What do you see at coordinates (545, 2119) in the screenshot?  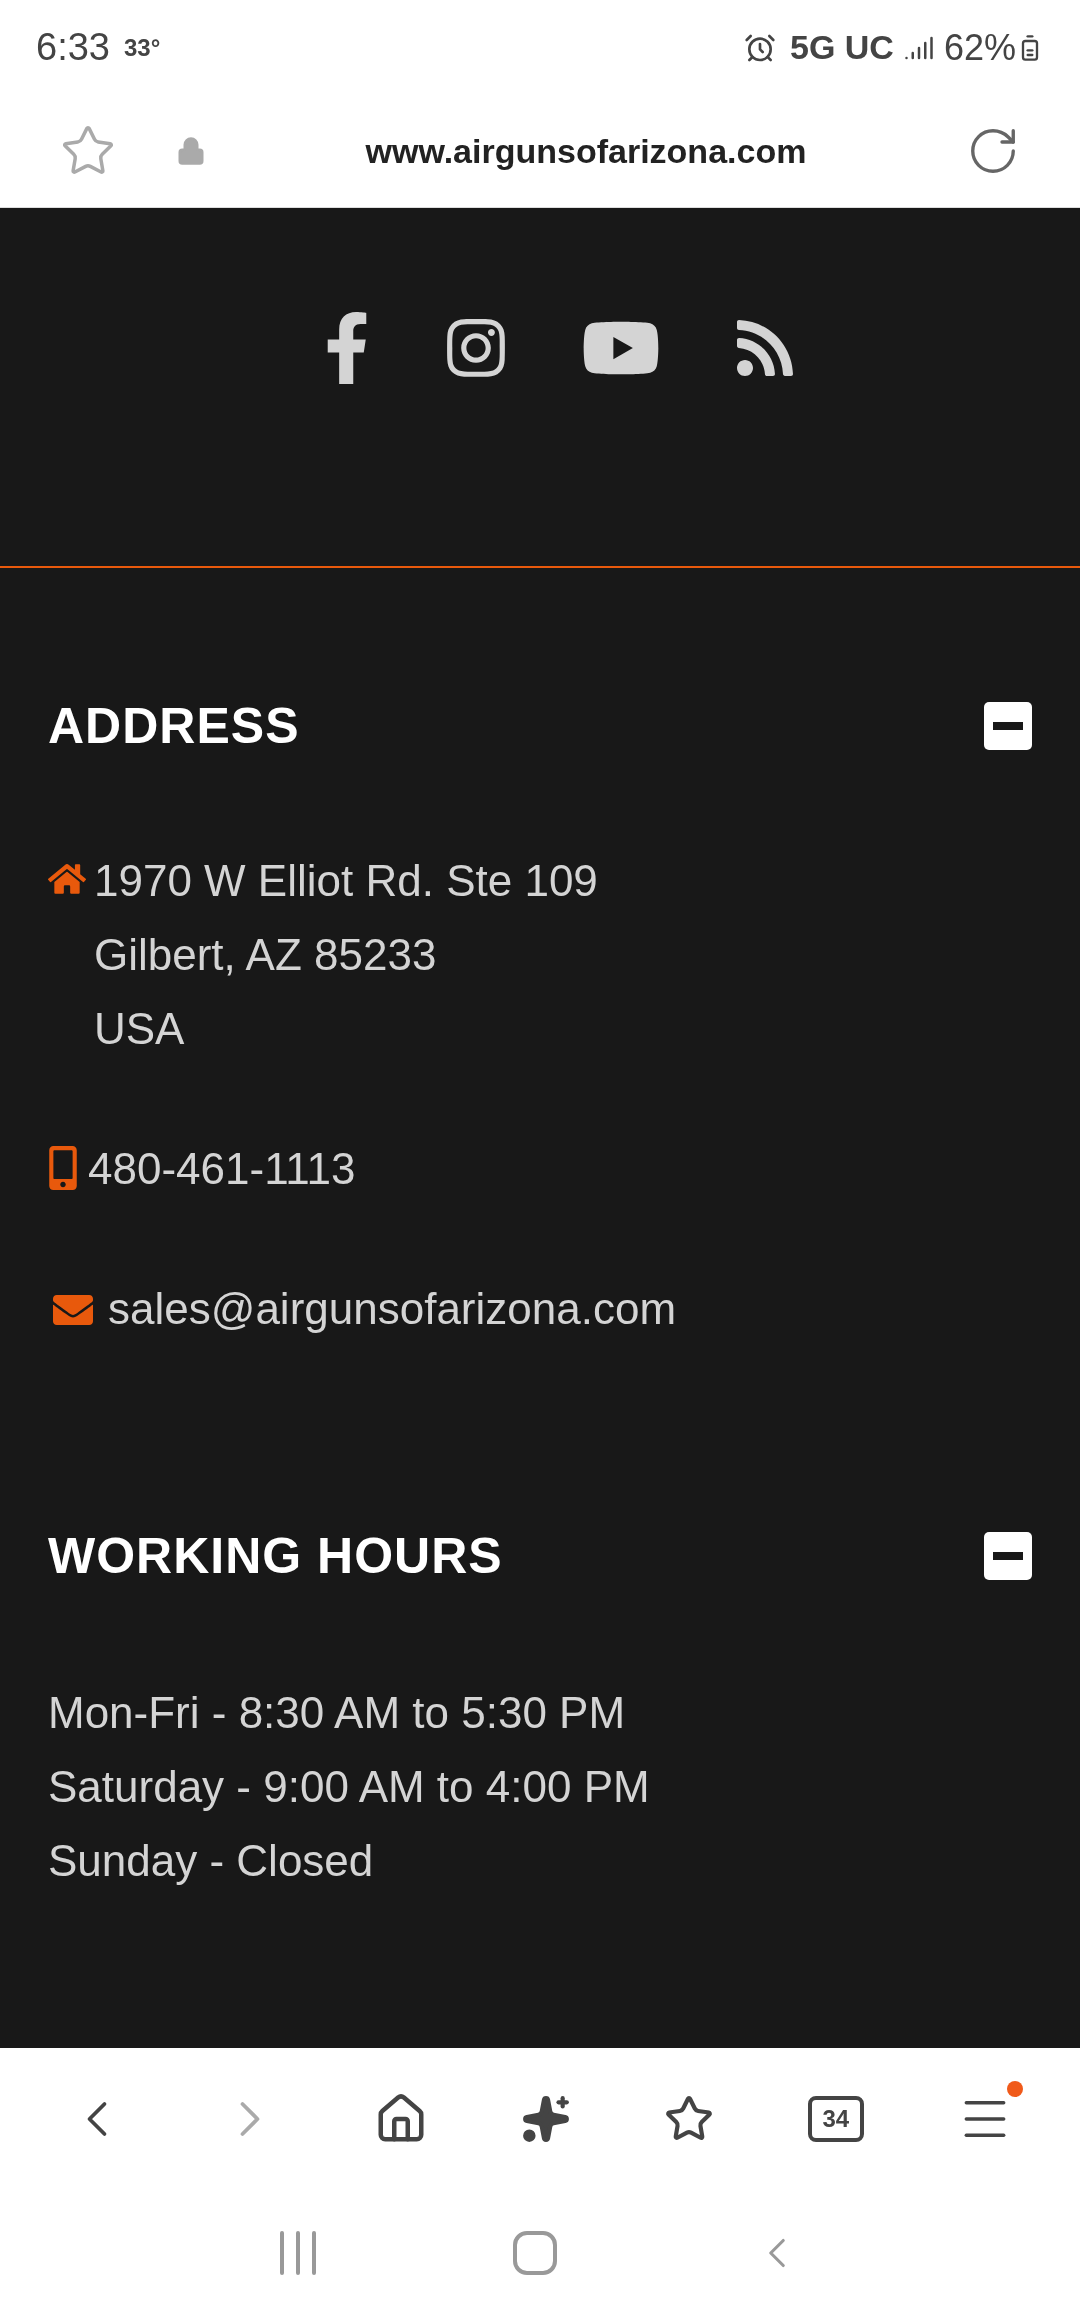 I see `sparkles-icon` at bounding box center [545, 2119].